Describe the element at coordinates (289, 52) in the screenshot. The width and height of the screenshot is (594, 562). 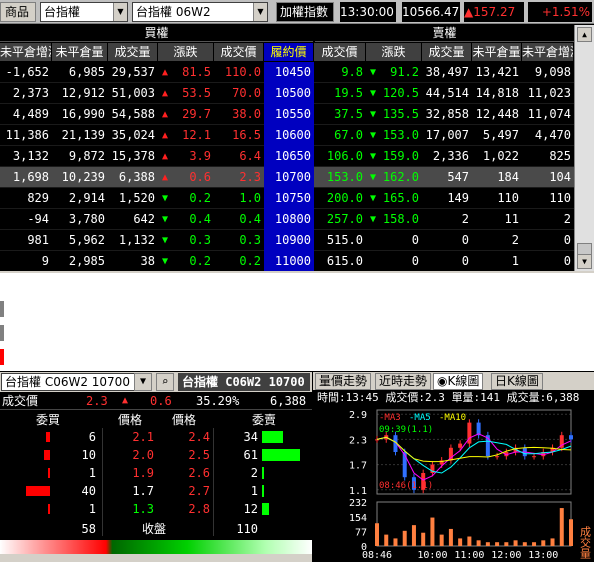
I see `column-header-strike: 履約價` at that location.